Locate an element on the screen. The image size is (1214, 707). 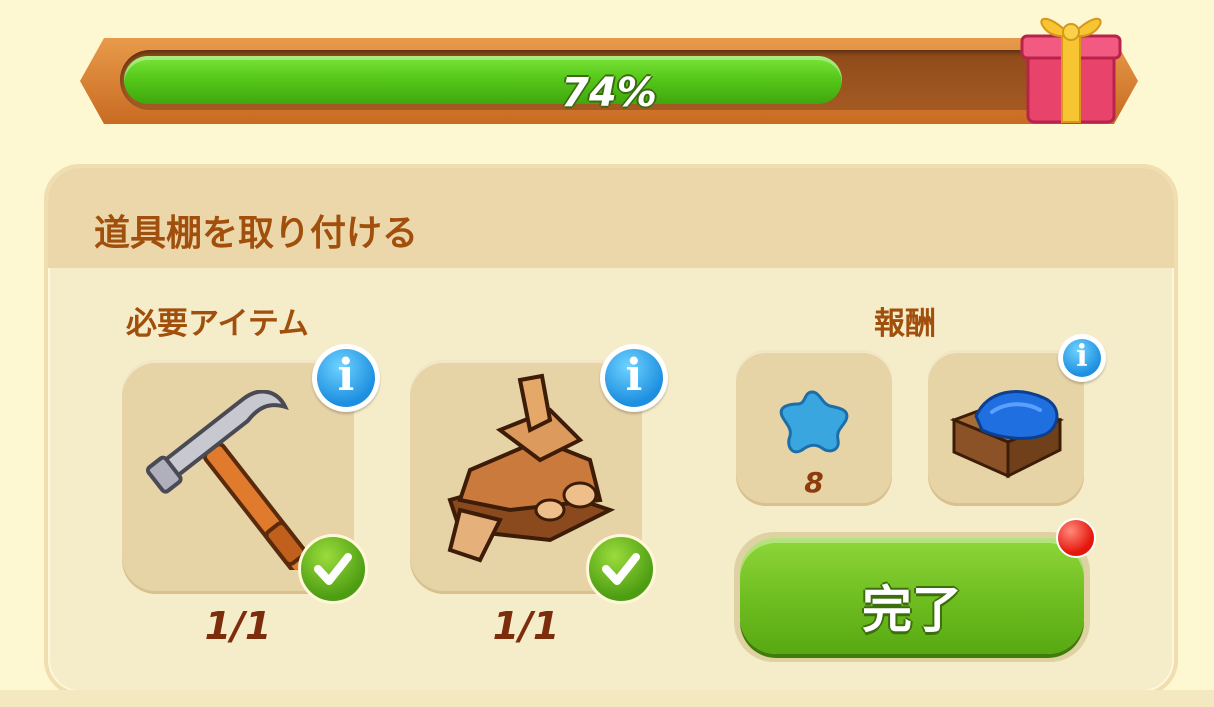
task-header: 道具棚を取り付ける is located at coordinates (611, 218).